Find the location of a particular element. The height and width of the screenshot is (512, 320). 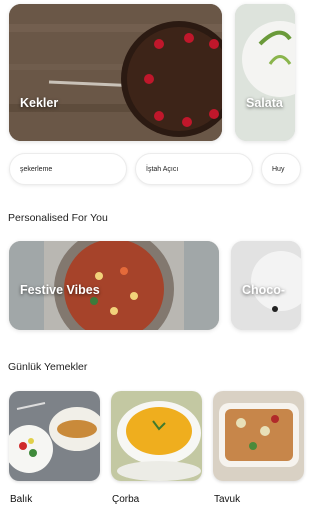

category-card-label: Salata is located at coordinates (264, 103).